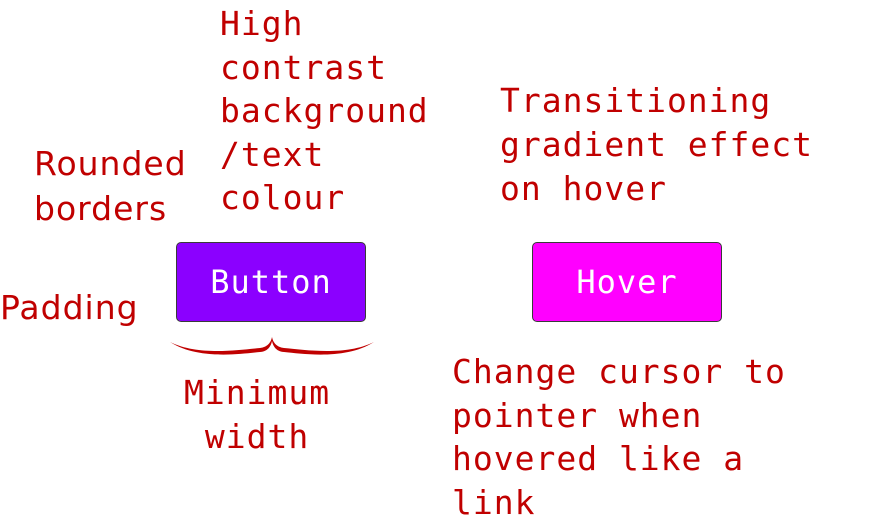  I want to click on brace-shape, so click(272, 346).